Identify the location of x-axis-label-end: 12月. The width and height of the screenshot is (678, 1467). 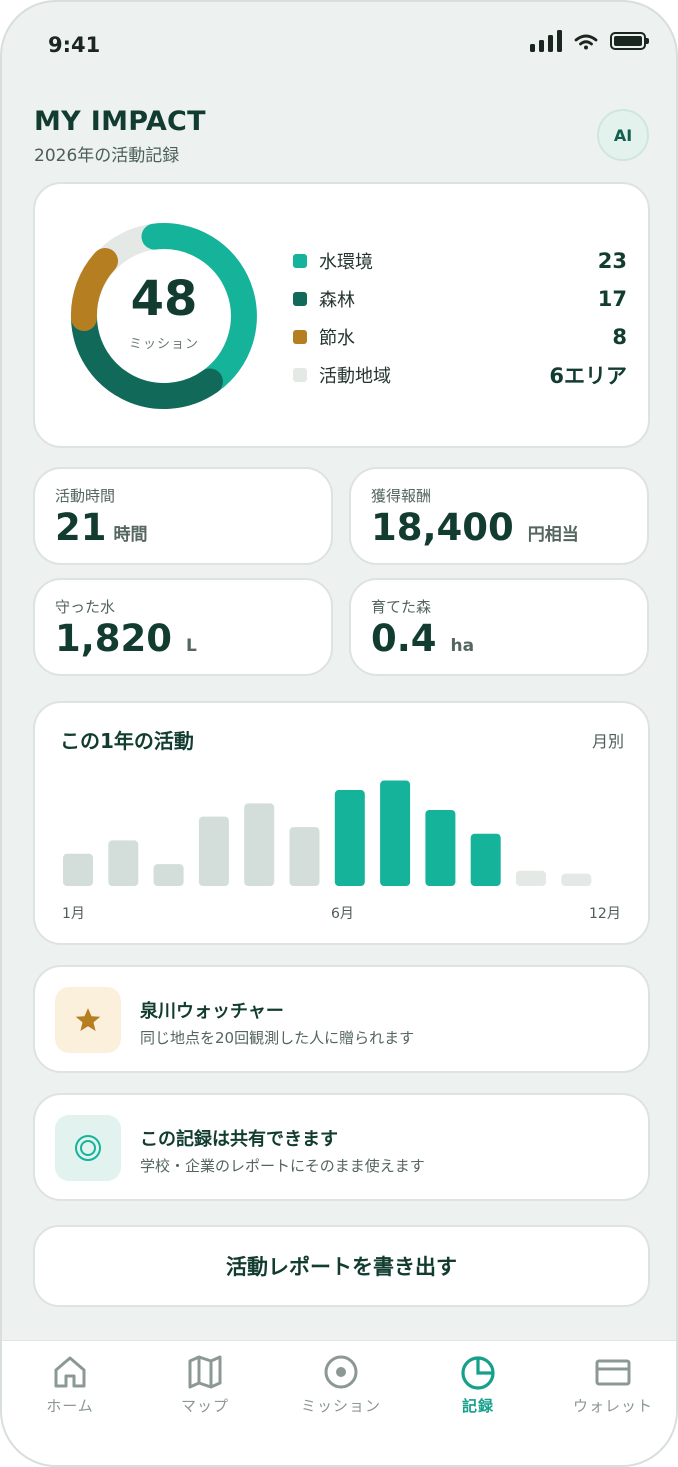
(605, 914).